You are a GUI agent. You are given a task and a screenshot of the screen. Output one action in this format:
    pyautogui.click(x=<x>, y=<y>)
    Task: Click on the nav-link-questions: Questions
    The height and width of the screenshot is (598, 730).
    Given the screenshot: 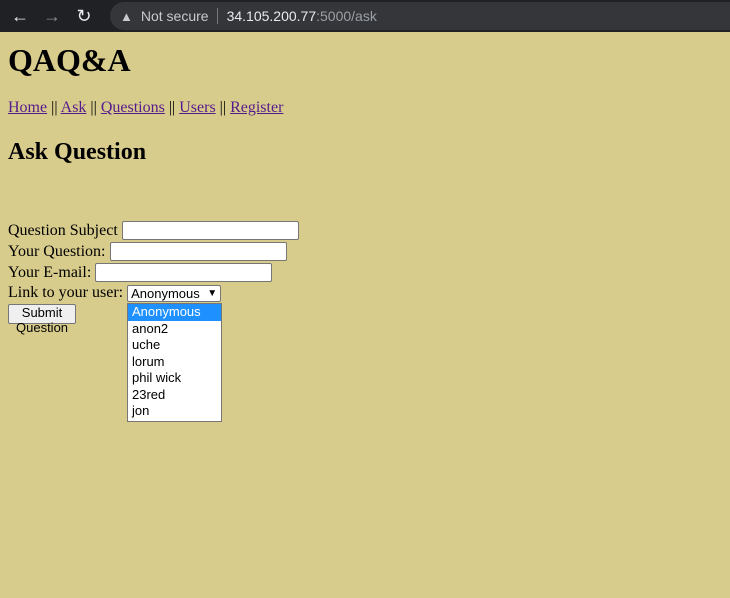 What is the action you would take?
    pyautogui.click(x=133, y=107)
    